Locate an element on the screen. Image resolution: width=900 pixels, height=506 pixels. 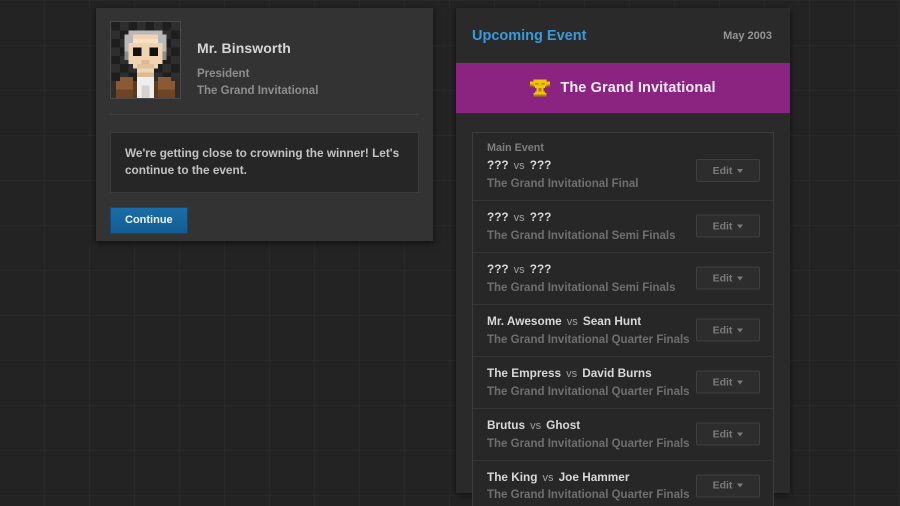
event-banner-title: The Grand Invitational is located at coordinates (638, 88).